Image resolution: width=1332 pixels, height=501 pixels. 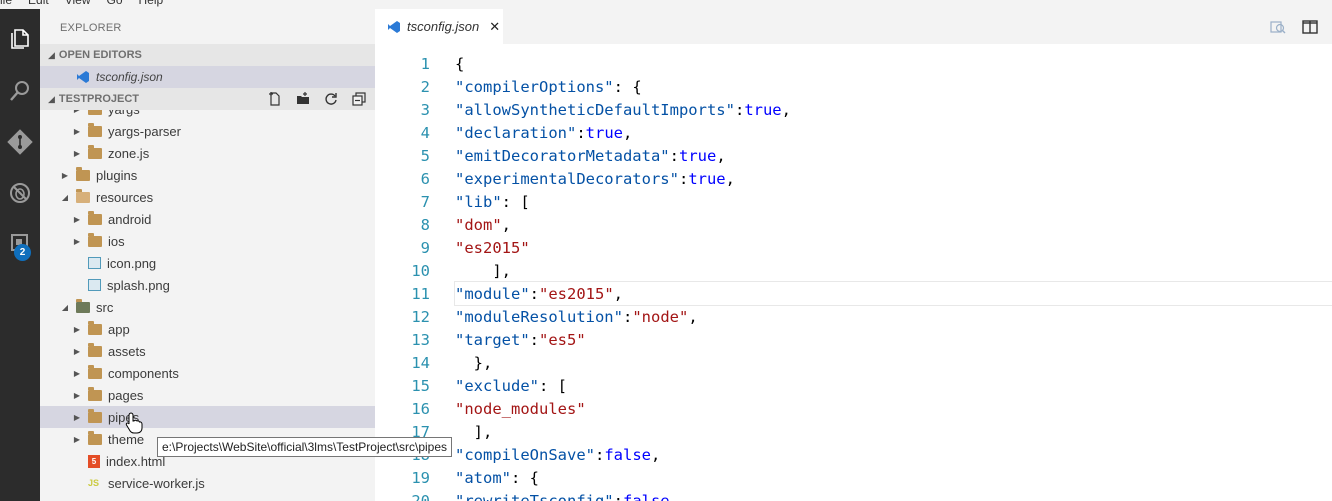 I want to click on code-line: 3 "allowSyntheticDefaultImports": true,, so click(x=853, y=109).